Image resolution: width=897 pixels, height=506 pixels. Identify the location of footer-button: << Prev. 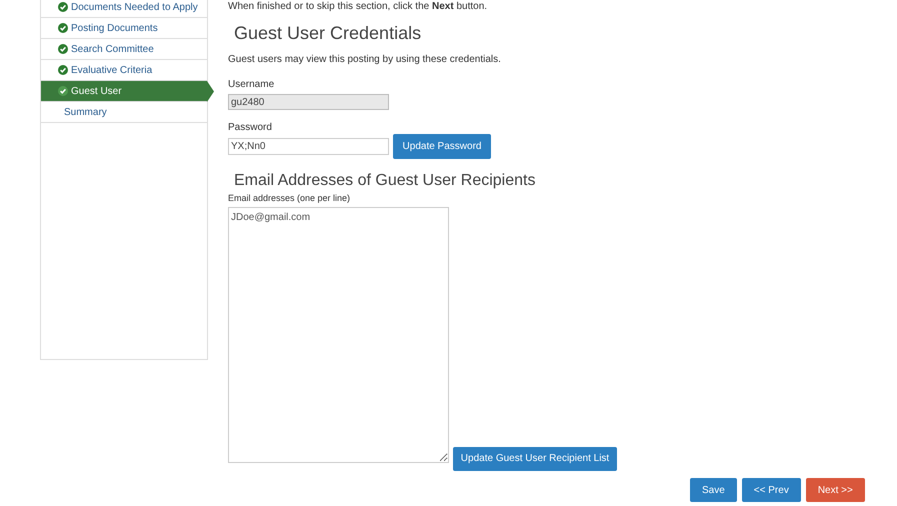
(771, 490).